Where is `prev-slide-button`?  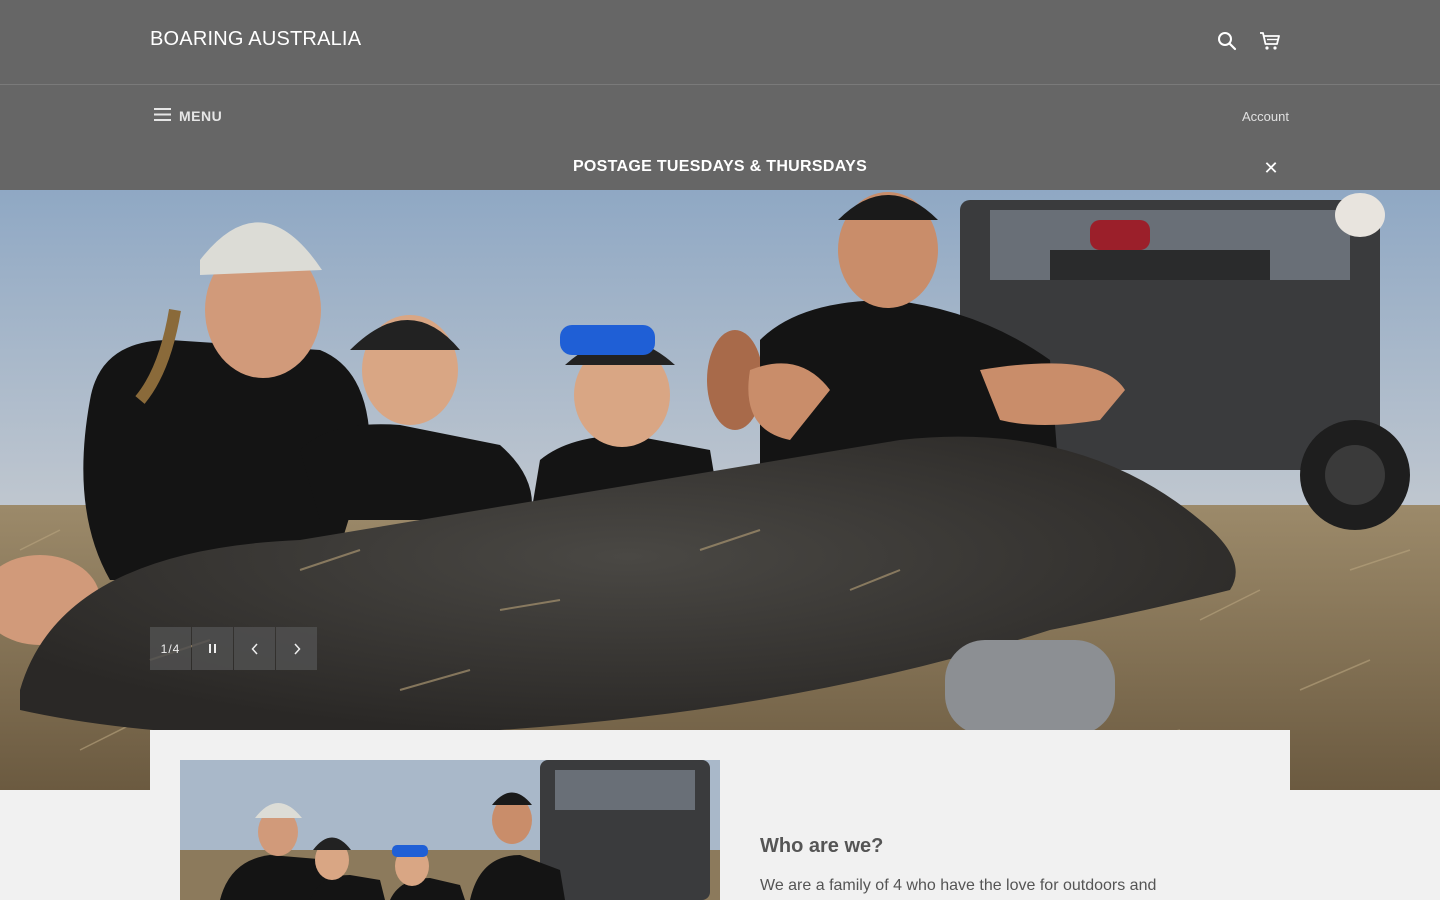 prev-slide-button is located at coordinates (254, 648).